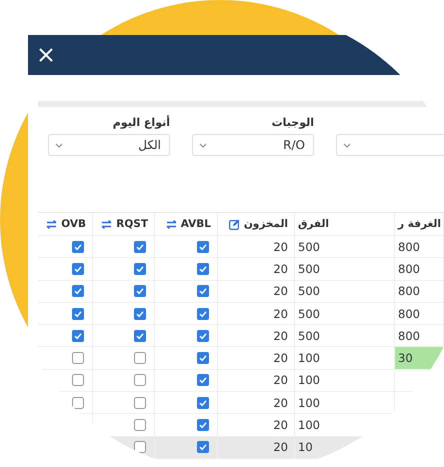 The image size is (444, 467). I want to click on filter-label: أنواع اليوم, so click(141, 122).